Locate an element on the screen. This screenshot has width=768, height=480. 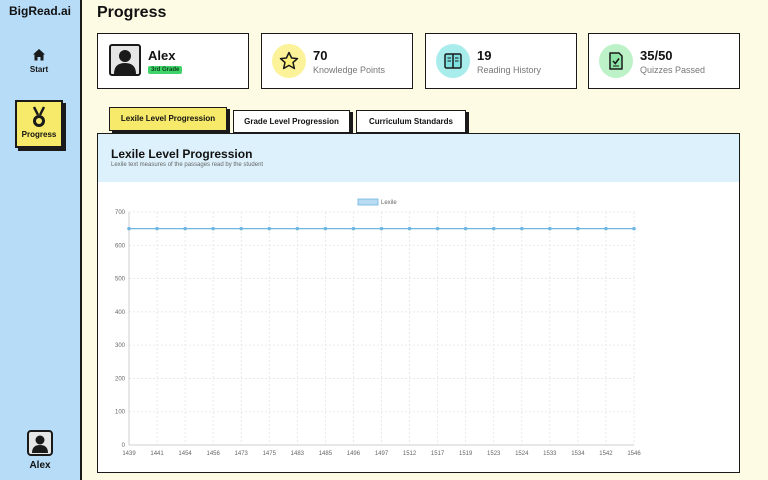
home-icon is located at coordinates (39, 56).